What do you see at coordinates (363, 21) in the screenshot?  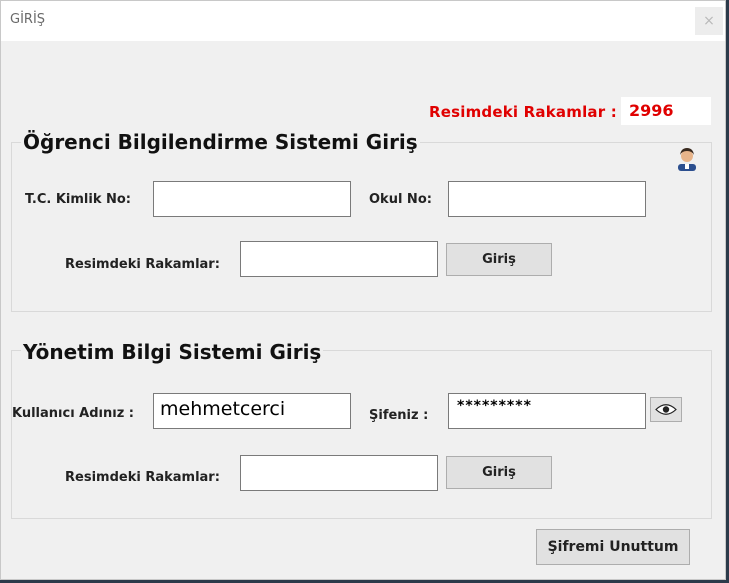 I see `title-bar: GİRİŞ ×` at bounding box center [363, 21].